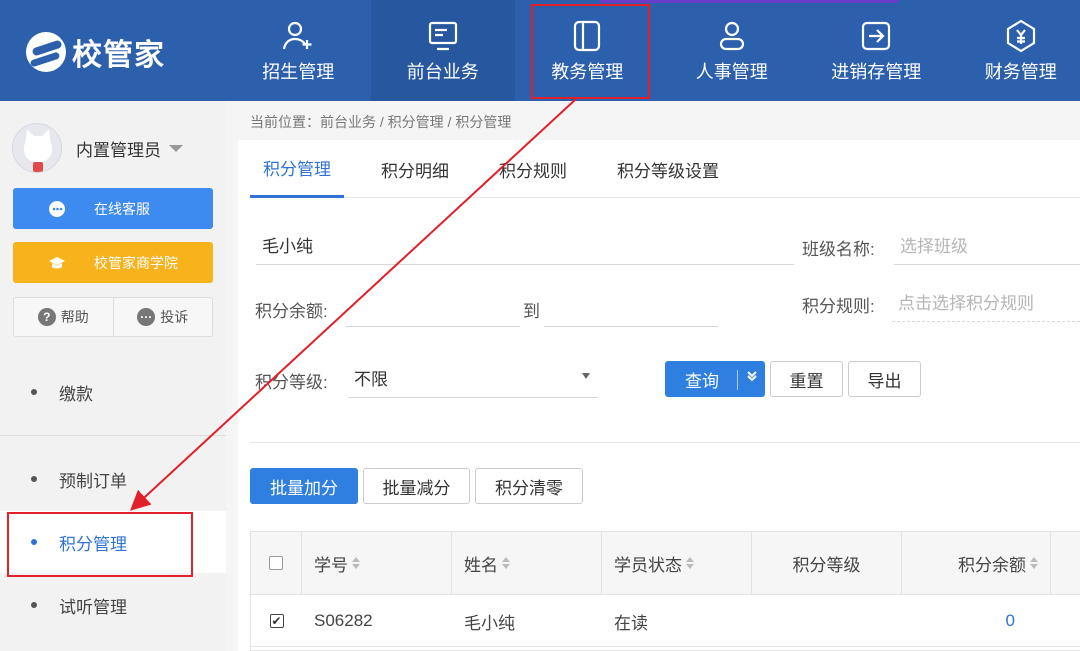  I want to click on tab-points-detail: 积分明细, so click(415, 169).